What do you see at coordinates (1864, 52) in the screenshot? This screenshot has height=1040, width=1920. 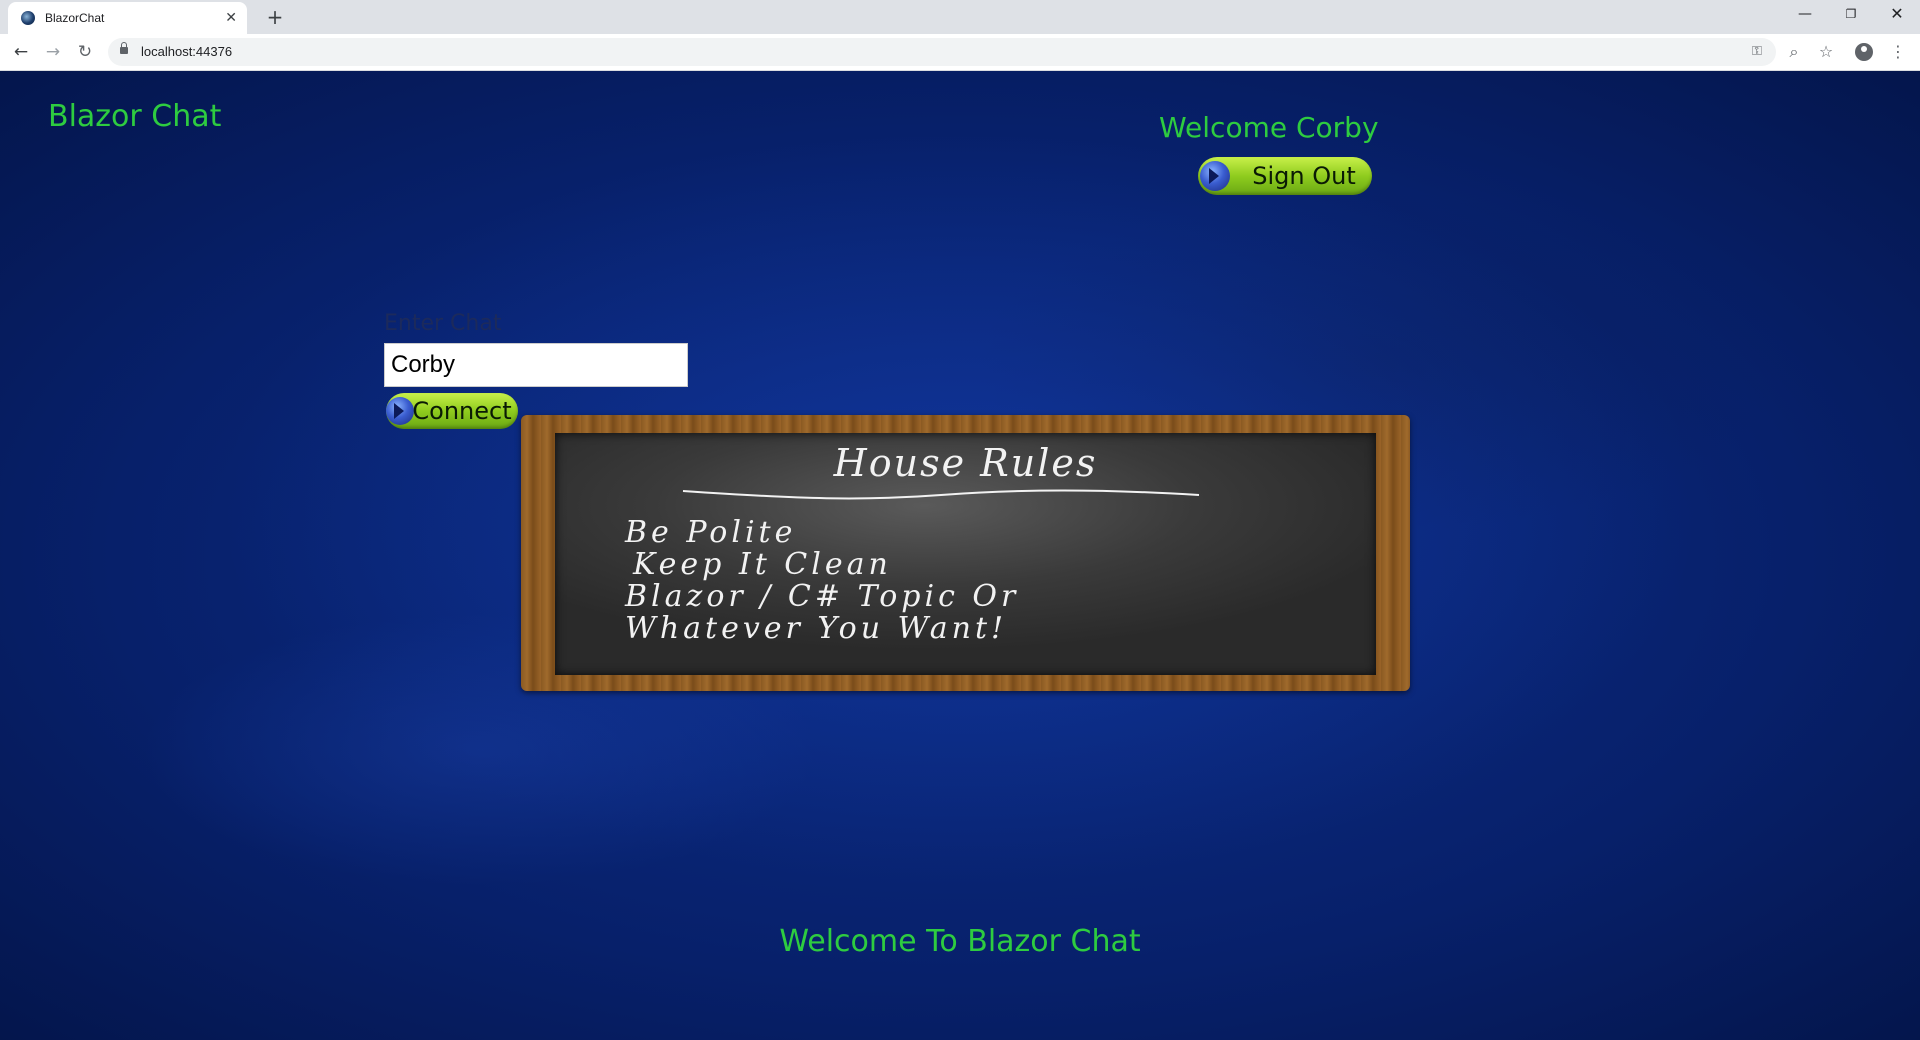 I see `profile-avatar-icon` at bounding box center [1864, 52].